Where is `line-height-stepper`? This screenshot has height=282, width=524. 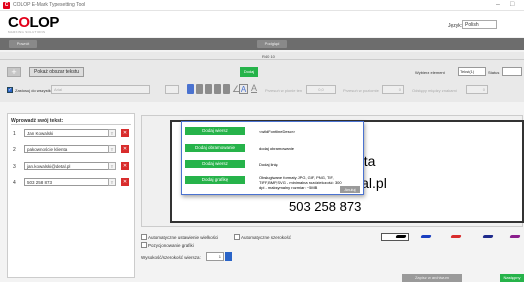
line-height-stepper is located at coordinates (228, 256).